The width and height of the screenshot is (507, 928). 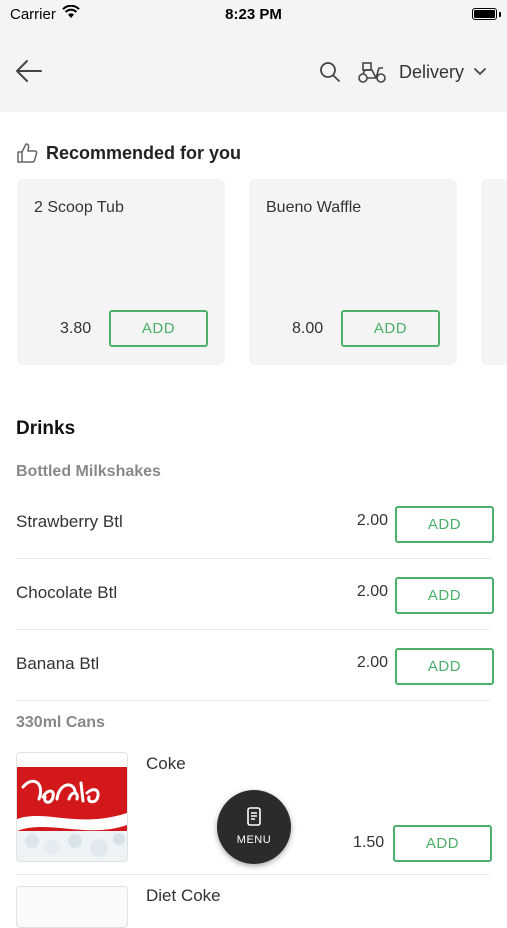 I want to click on menu-item-name: Strawberry Btl, so click(x=69, y=521).